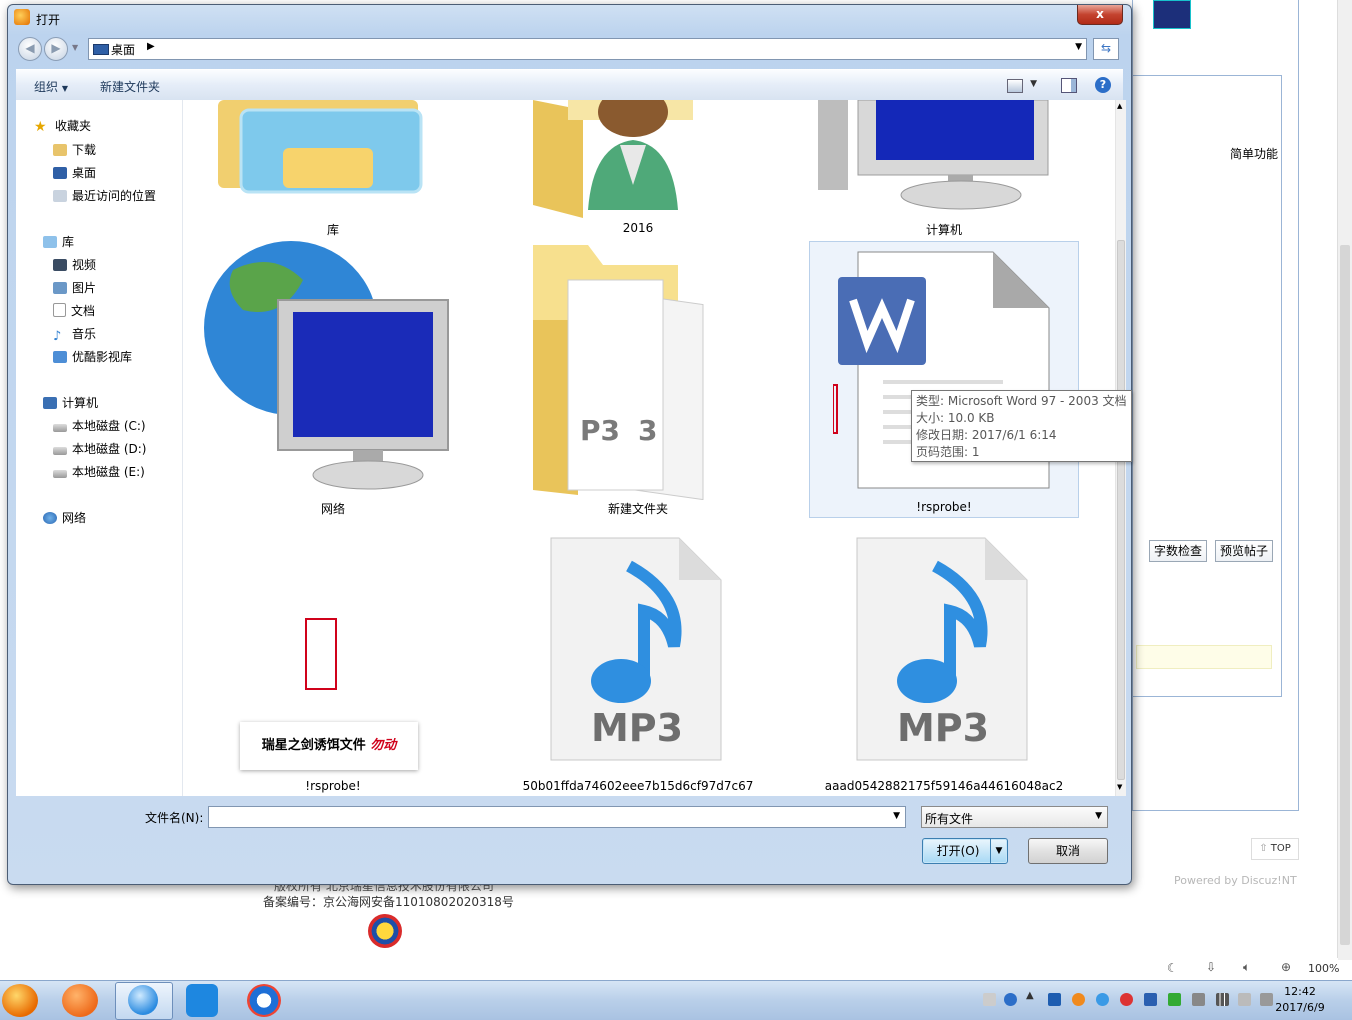 The width and height of the screenshot is (1352, 1020). Describe the element at coordinates (1286, 967) in the screenshot. I see `zoom-icon: ⊕` at that location.